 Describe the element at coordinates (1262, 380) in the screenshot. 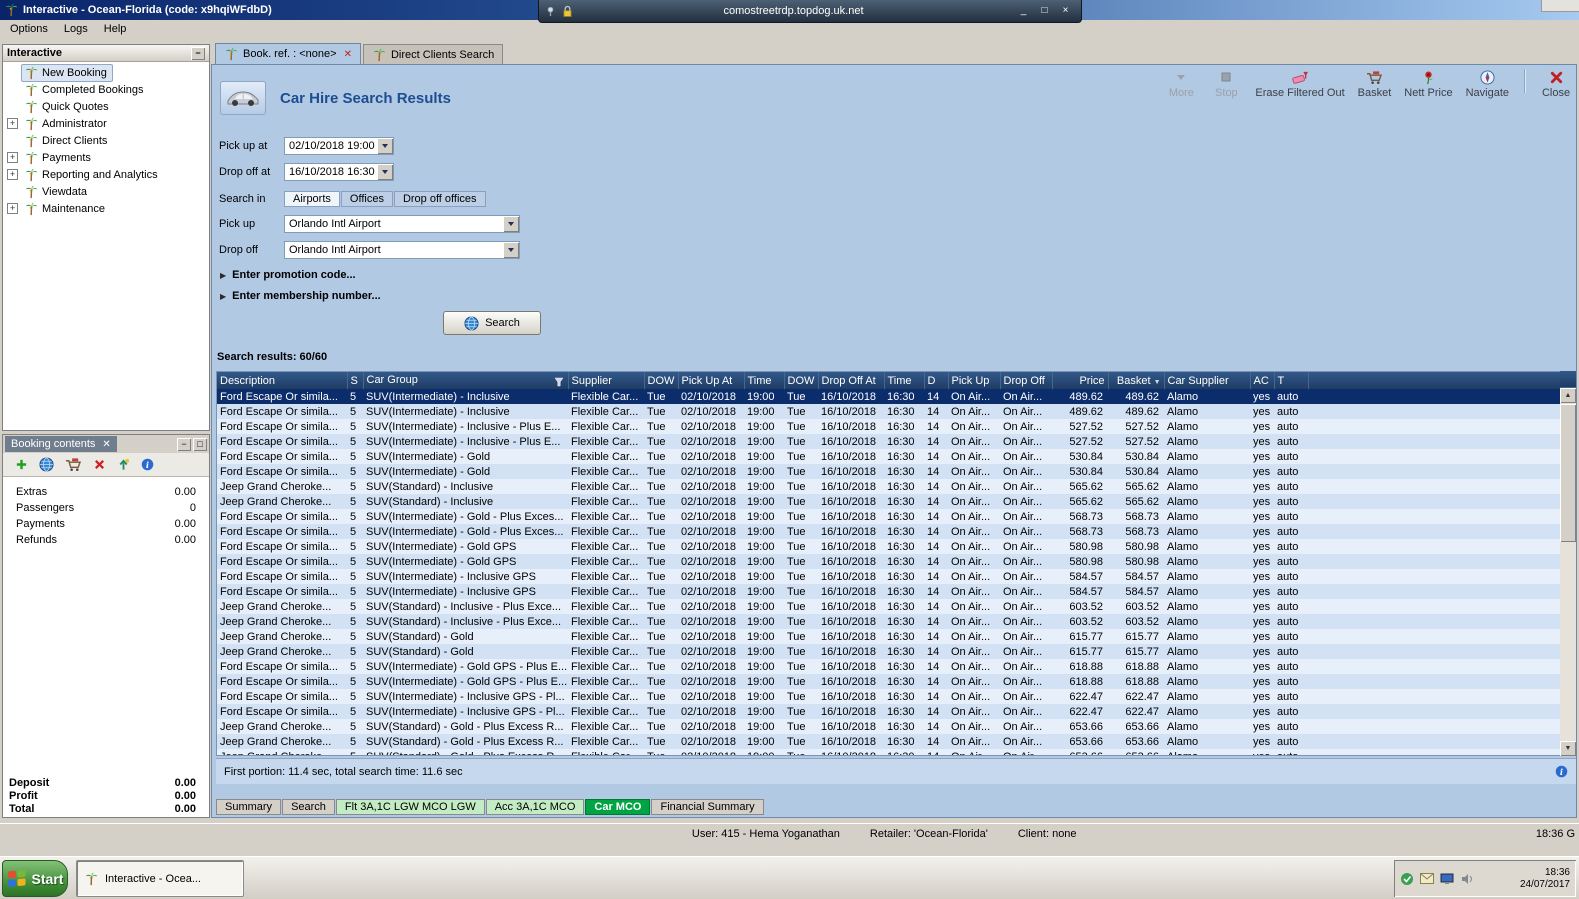

I see `column-header-ac: AC` at that location.